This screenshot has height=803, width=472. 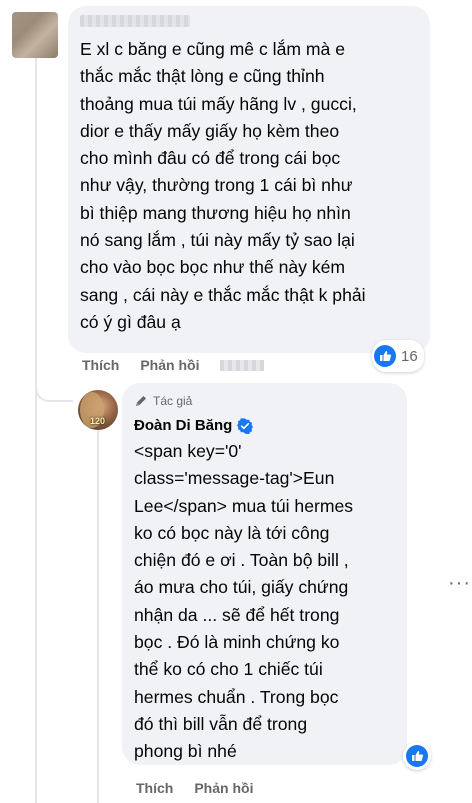 What do you see at coordinates (98, 421) in the screenshot?
I see `avatar-badge: 120` at bounding box center [98, 421].